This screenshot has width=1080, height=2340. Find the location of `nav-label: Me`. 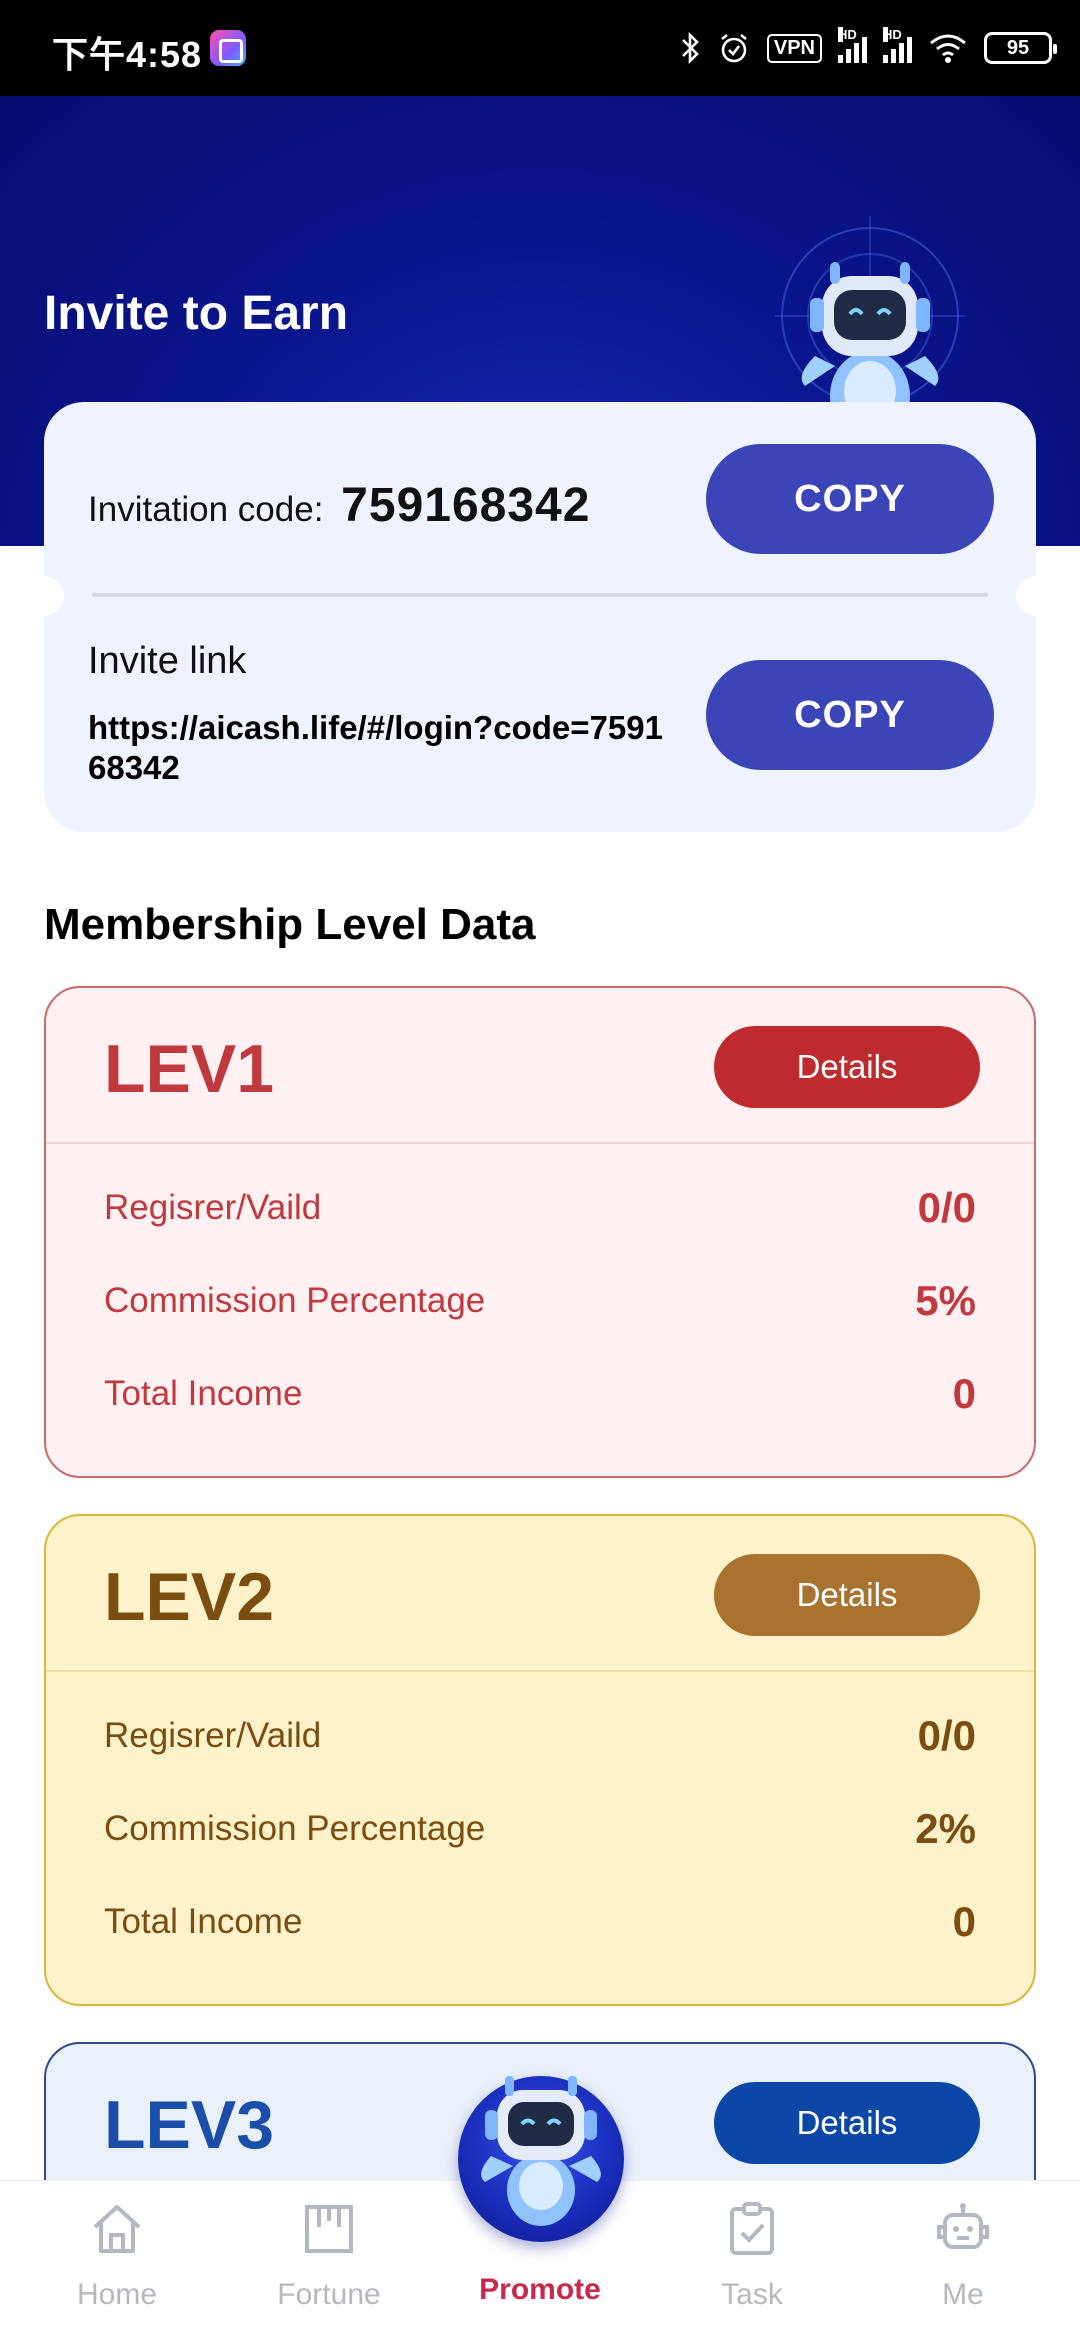

nav-label: Me is located at coordinates (963, 2294).